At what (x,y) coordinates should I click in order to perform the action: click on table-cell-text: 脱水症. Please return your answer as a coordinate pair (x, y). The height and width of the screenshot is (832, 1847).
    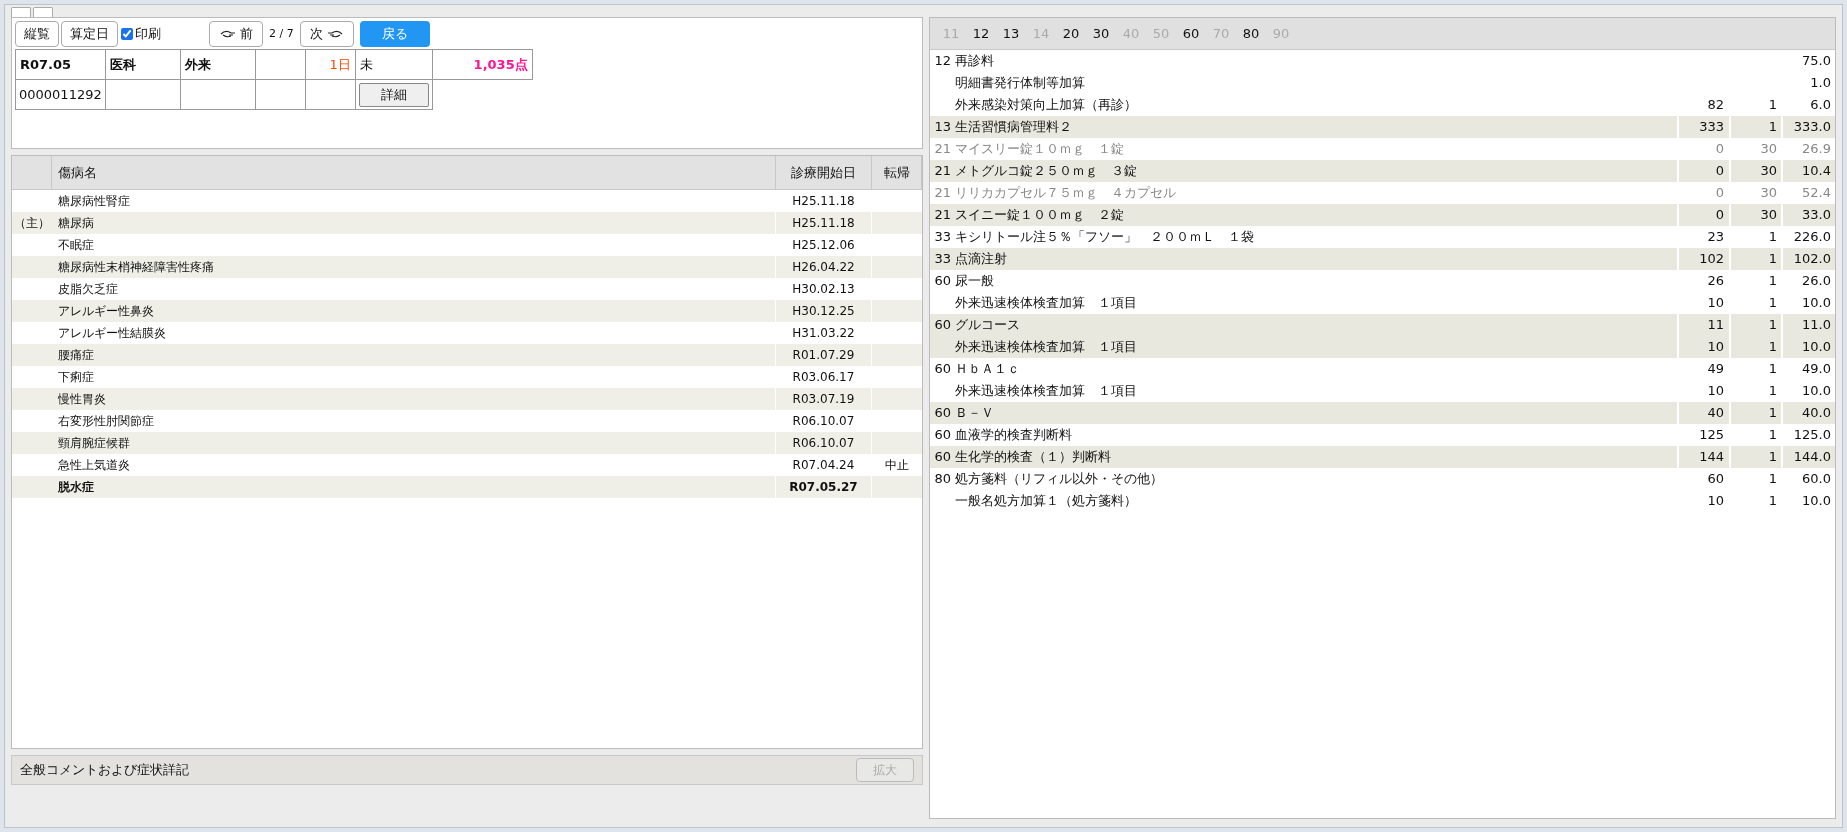
    Looking at the image, I should click on (76, 487).